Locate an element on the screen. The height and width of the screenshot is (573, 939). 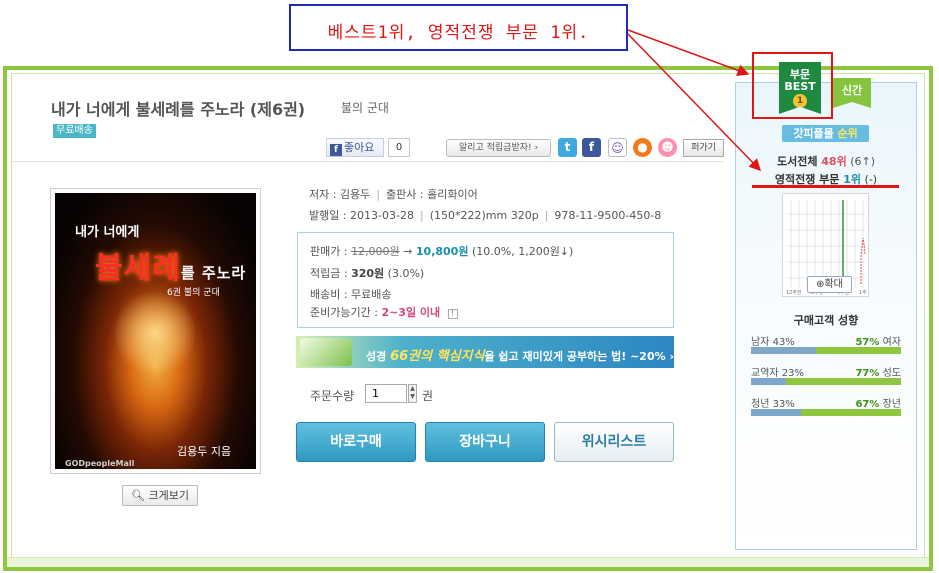
header-divider is located at coordinates (368, 161).